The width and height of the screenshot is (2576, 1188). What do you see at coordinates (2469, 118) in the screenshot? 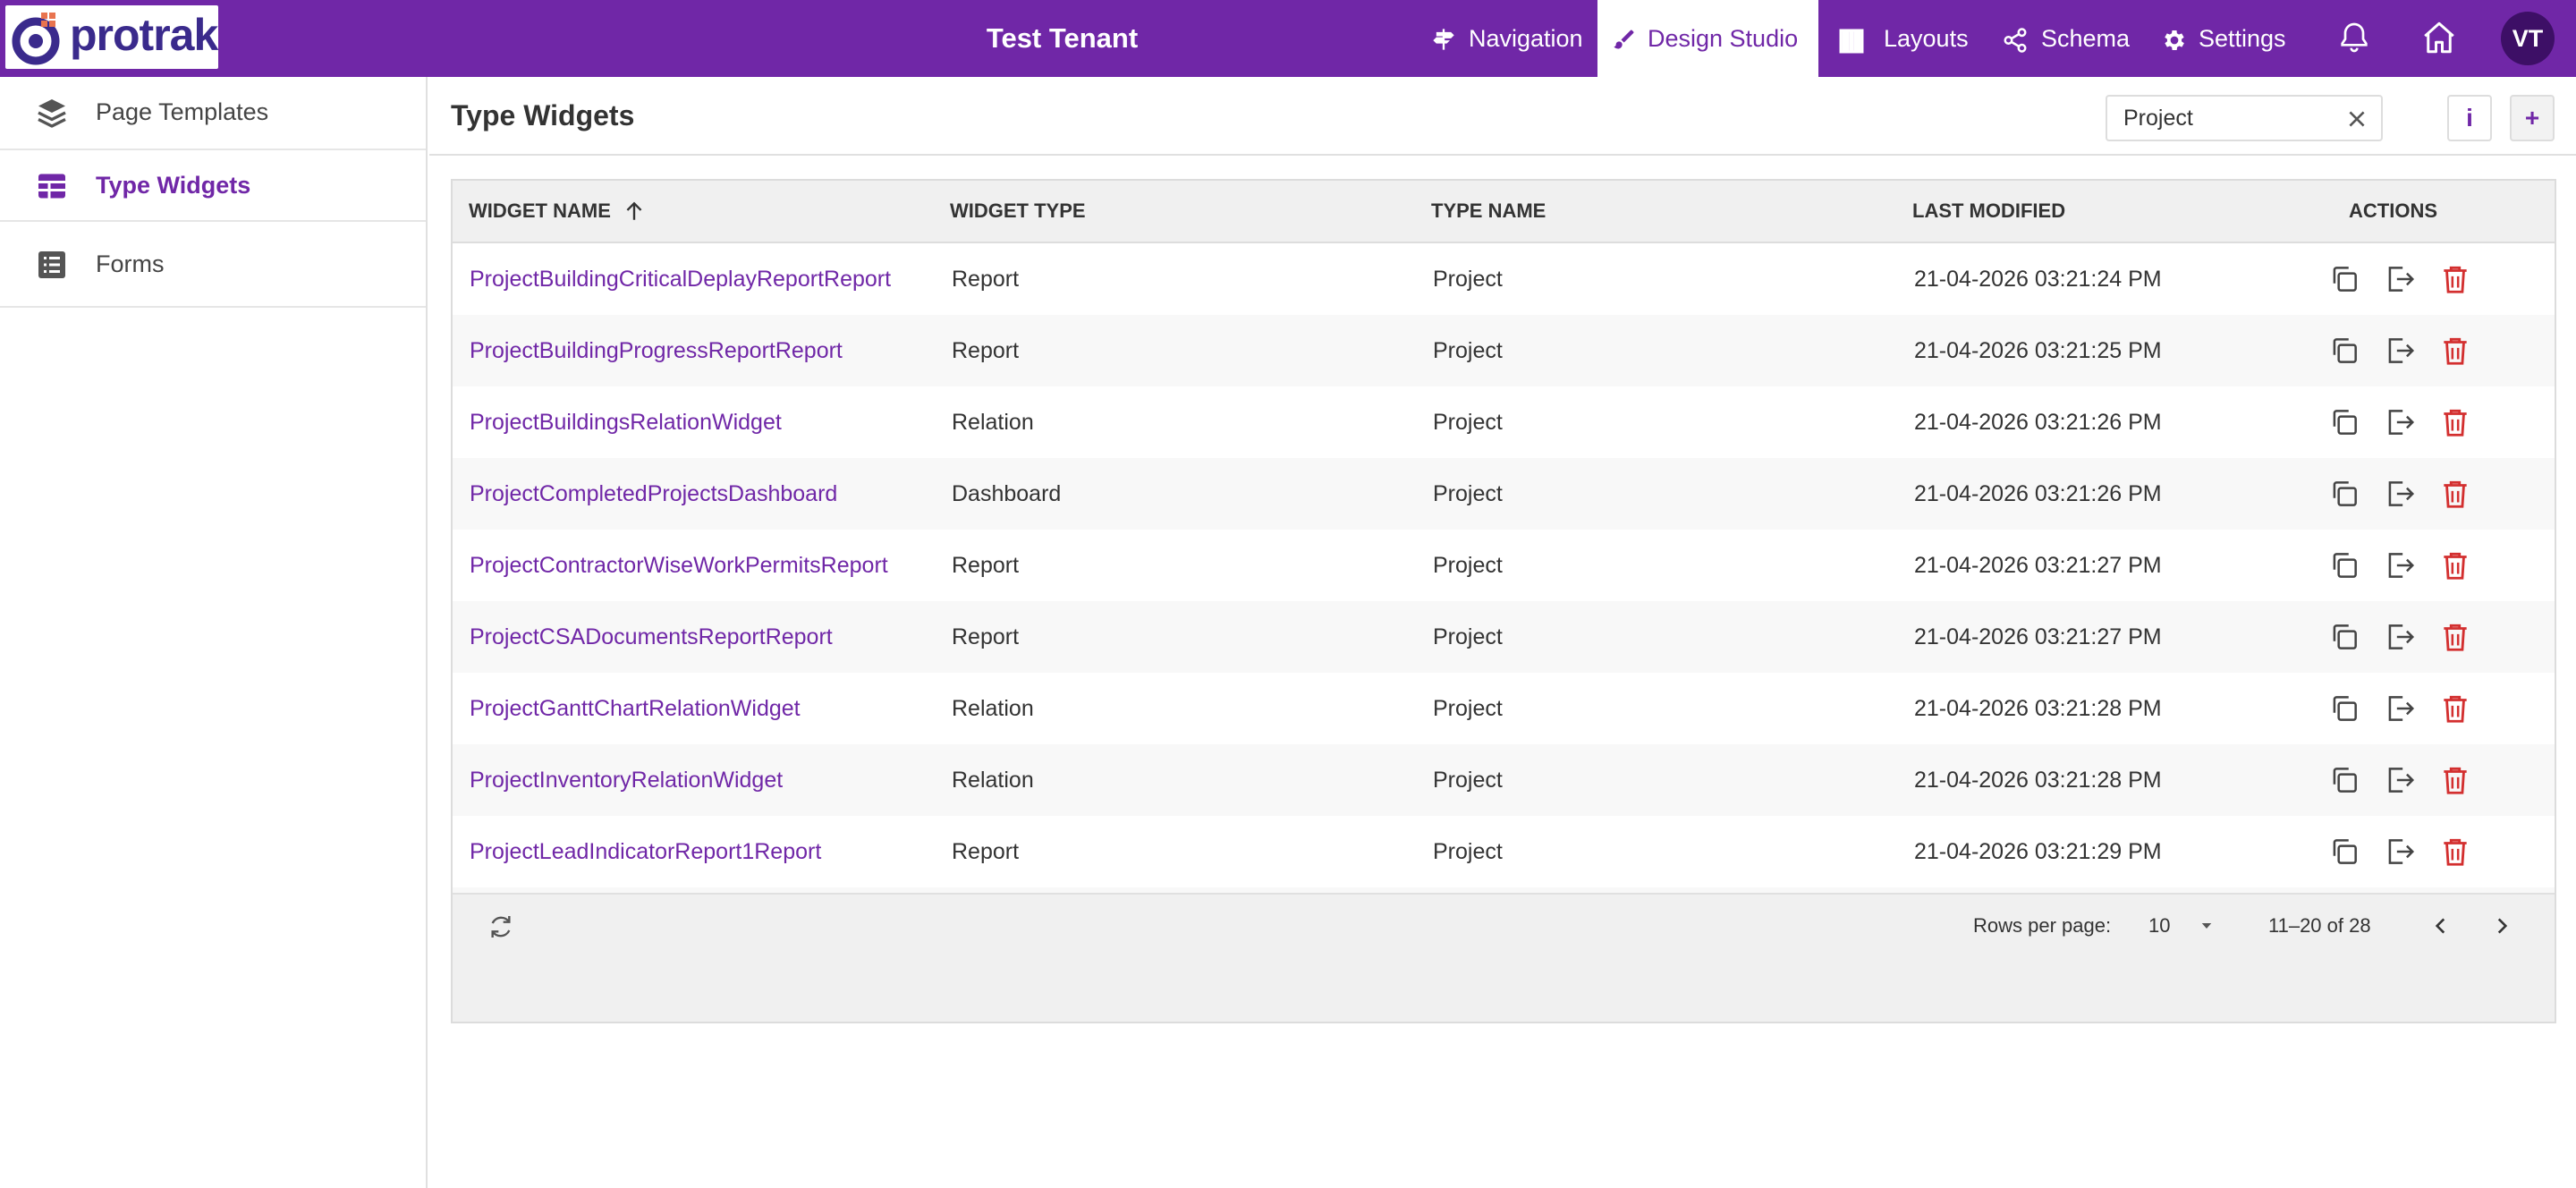
I see `info-button: i` at bounding box center [2469, 118].